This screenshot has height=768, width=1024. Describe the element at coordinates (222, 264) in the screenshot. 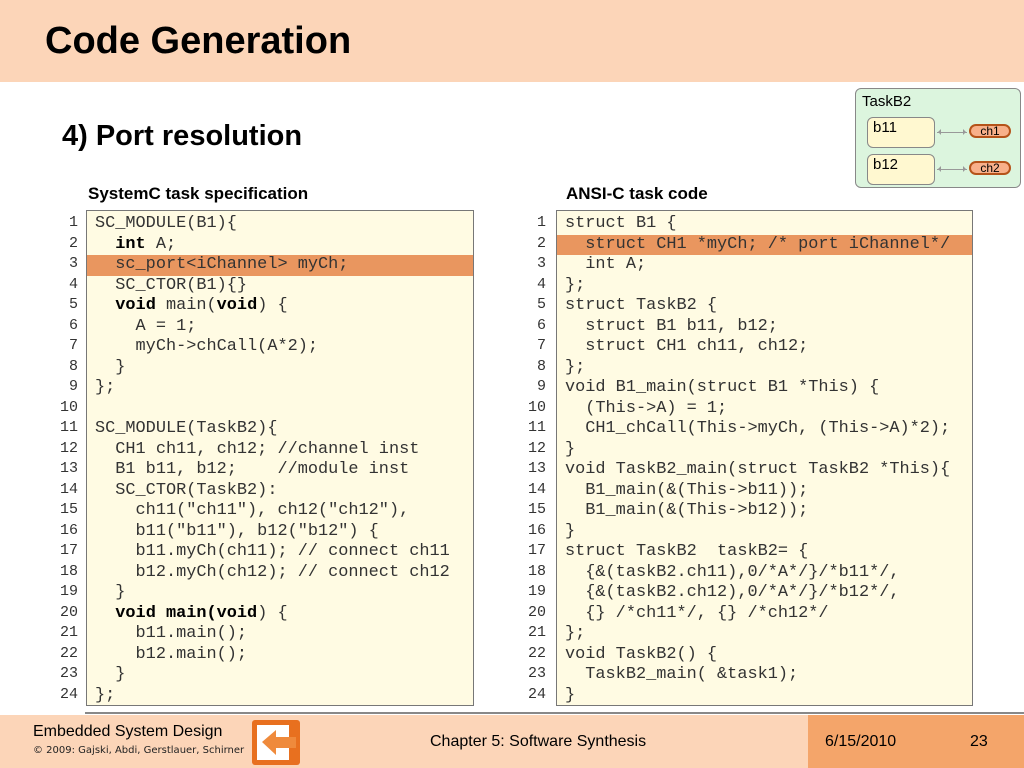

I see `code-text: sc_port<iChannel> myCh;` at that location.